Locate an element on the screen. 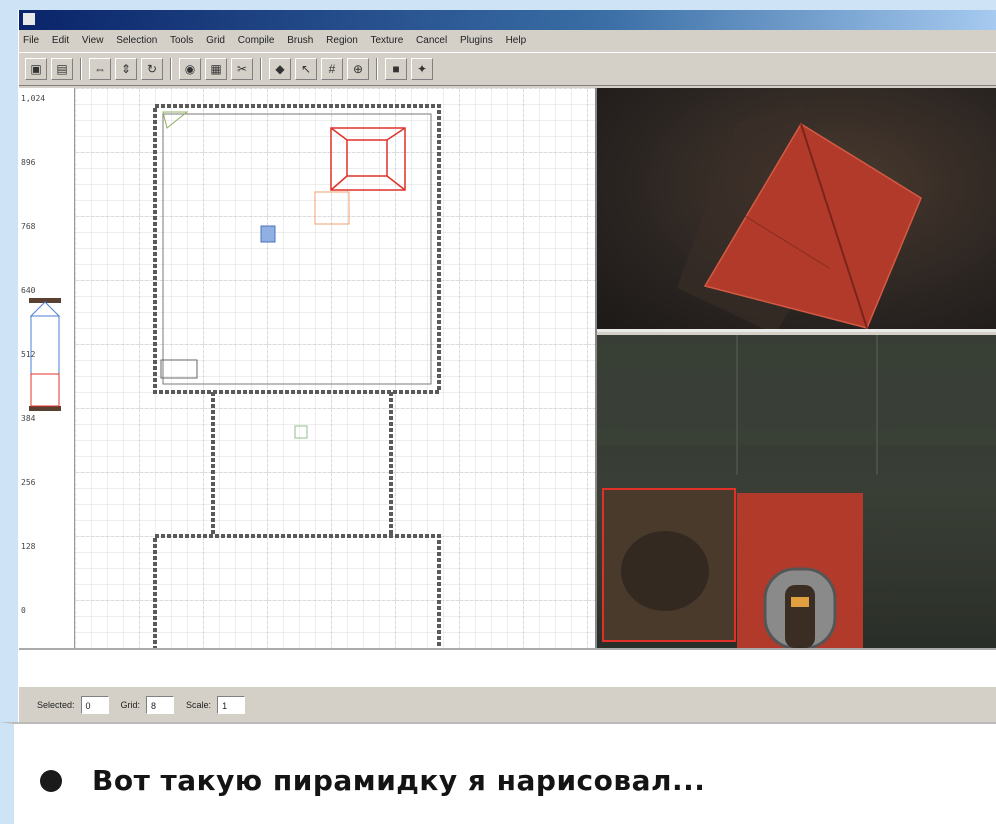 The width and height of the screenshot is (996, 824). status-bar: Selected: 0 Grid: 8 Scale: 1 is located at coordinates (507, 704).